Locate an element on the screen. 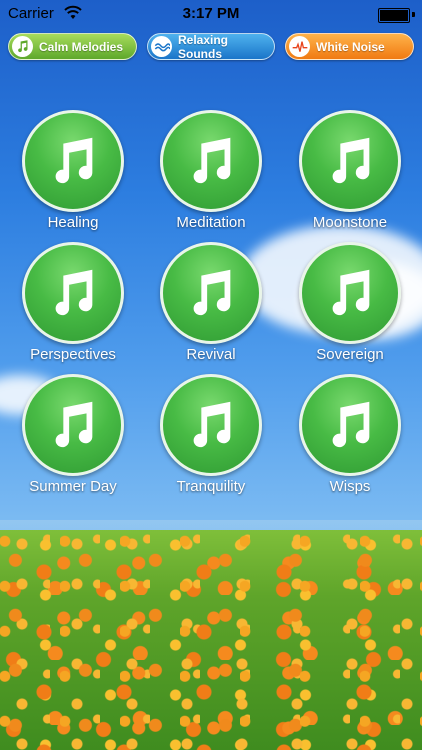 This screenshot has height=750, width=422. tab-label: White Noise is located at coordinates (350, 46).